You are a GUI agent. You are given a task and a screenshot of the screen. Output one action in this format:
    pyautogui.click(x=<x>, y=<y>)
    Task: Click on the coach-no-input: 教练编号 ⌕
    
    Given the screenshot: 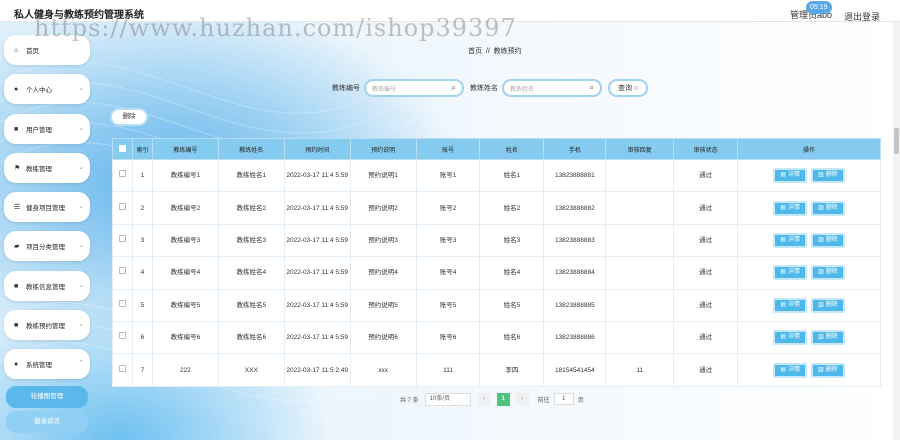 What is the action you would take?
    pyautogui.click(x=414, y=88)
    